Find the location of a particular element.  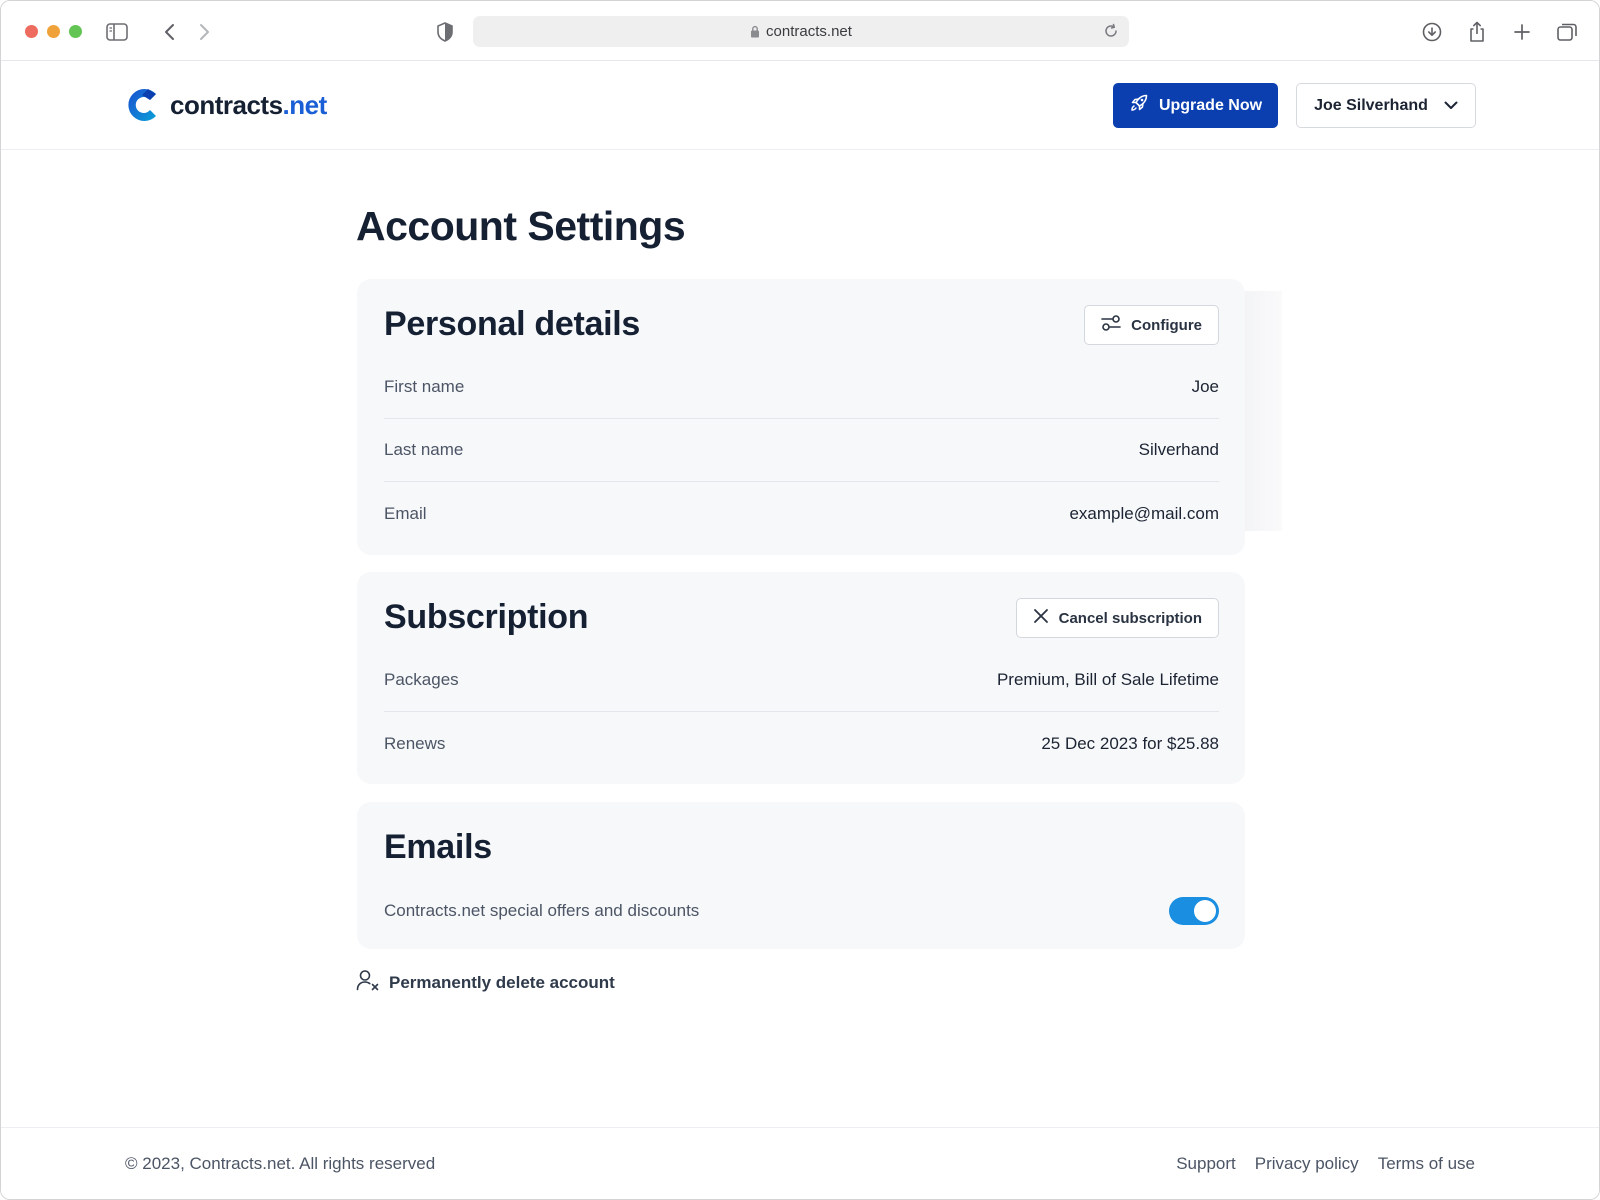

share-icon is located at coordinates (1477, 32).